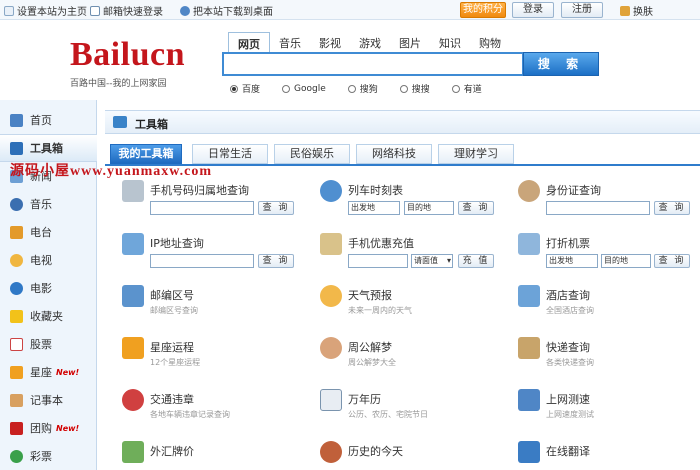 The height and width of the screenshot is (470, 700). What do you see at coordinates (48, 428) in the screenshot?
I see `sidebar-item-groupbuy: 团购 New!` at bounding box center [48, 428].